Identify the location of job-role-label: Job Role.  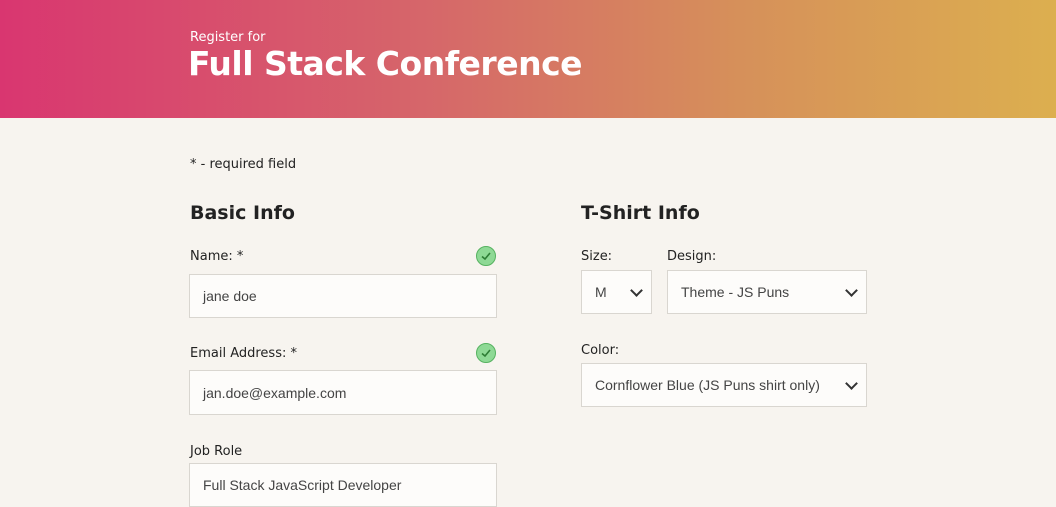
(216, 451).